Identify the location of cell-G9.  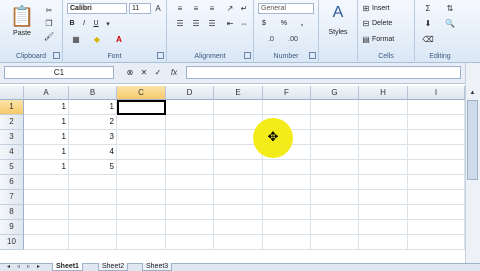
(335, 227).